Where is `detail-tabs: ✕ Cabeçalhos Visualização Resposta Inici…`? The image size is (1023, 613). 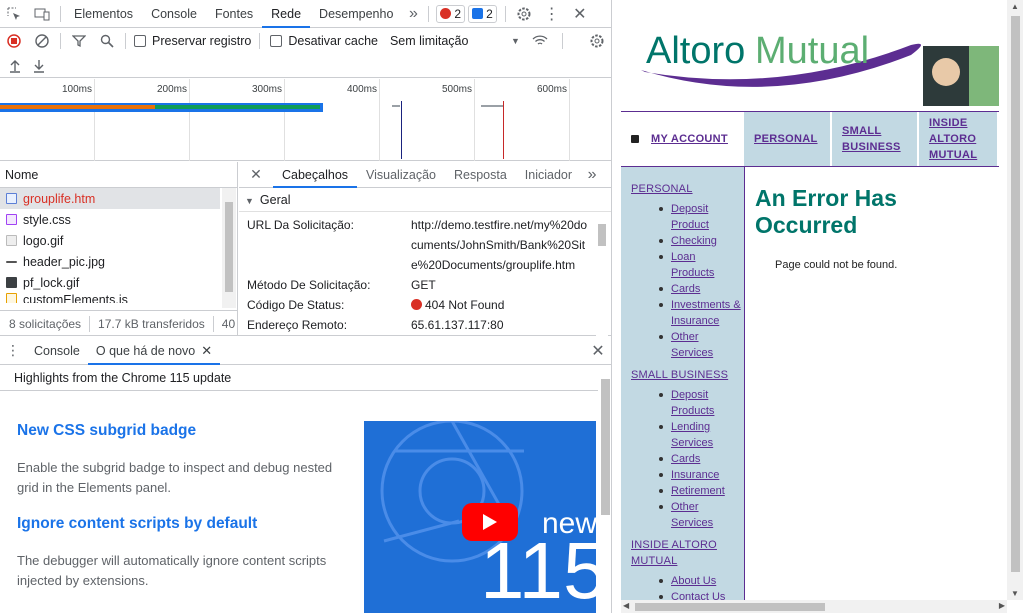
detail-tabs: ✕ Cabeçalhos Visualização Resposta Inici… is located at coordinates (425, 175).